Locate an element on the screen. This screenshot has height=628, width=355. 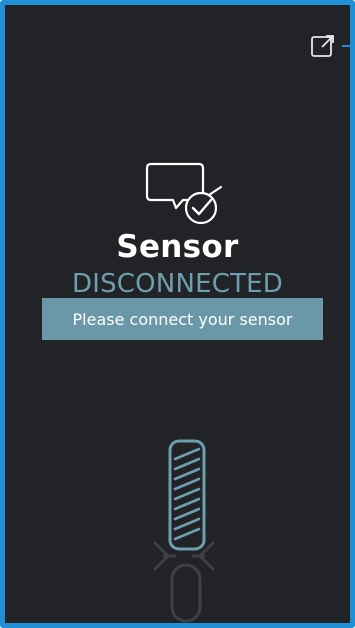
connect-sensor-button: Please connect your sensor is located at coordinates (182, 319).